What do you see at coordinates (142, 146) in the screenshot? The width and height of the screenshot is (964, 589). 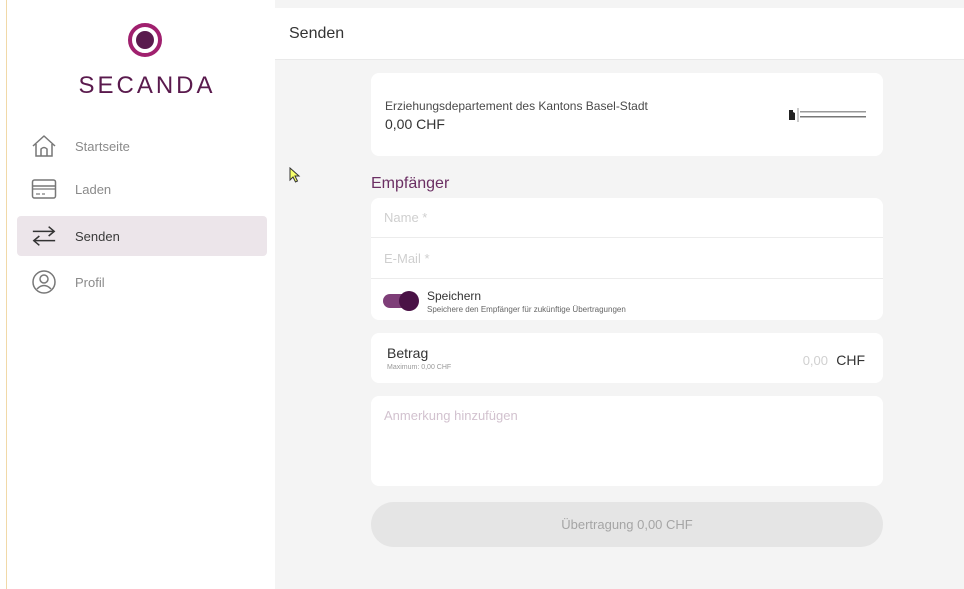 I see `sidebar-item-startseite: Startseite` at bounding box center [142, 146].